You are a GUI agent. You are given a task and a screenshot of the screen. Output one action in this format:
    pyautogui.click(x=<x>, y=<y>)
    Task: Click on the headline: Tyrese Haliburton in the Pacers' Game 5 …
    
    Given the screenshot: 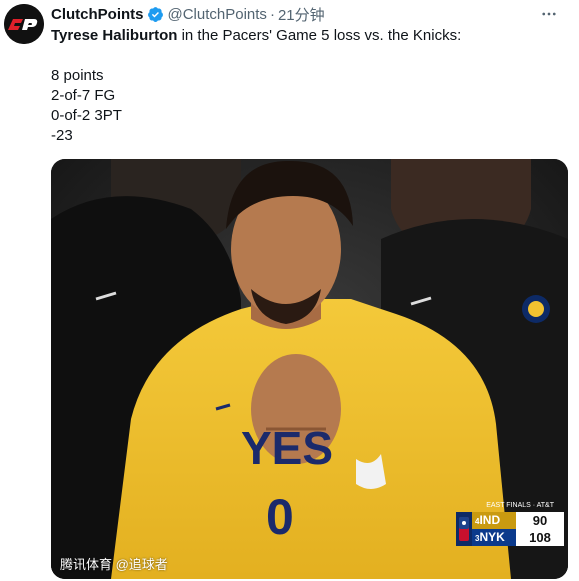 What is the action you would take?
    pyautogui.click(x=310, y=36)
    